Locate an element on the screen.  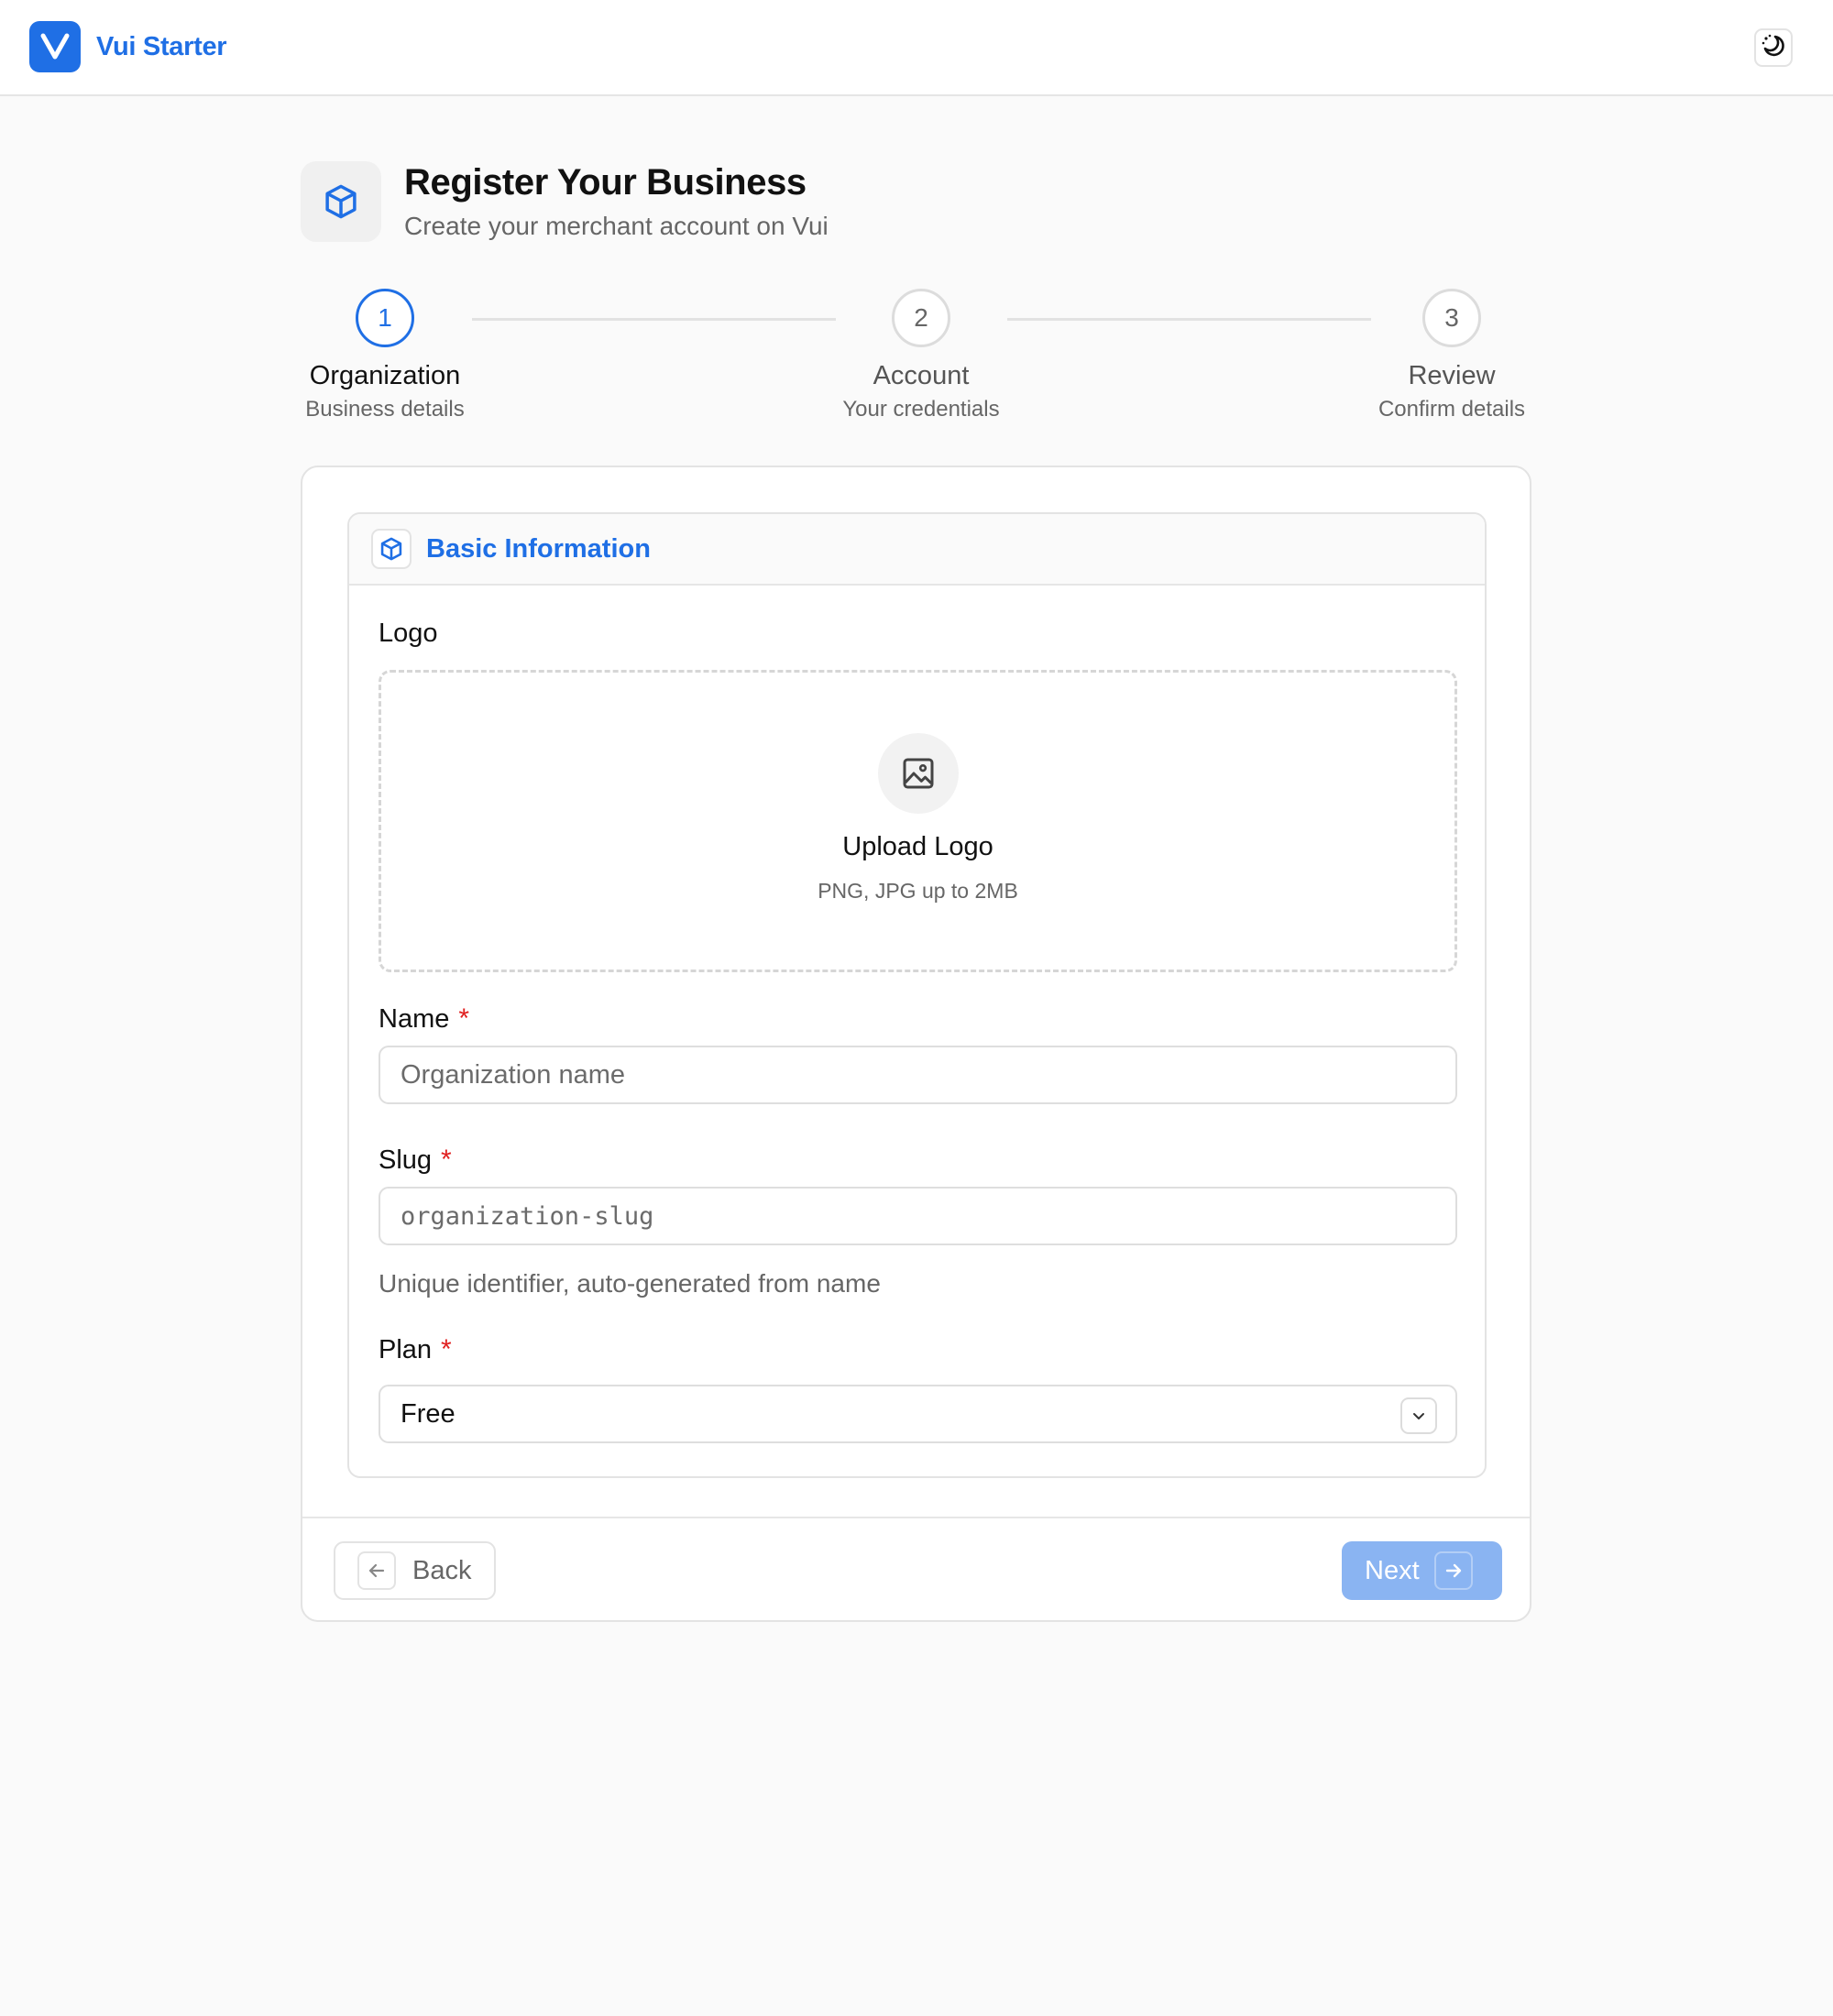
step-review: 3 Review Confirm details is located at coordinates (1451, 355).